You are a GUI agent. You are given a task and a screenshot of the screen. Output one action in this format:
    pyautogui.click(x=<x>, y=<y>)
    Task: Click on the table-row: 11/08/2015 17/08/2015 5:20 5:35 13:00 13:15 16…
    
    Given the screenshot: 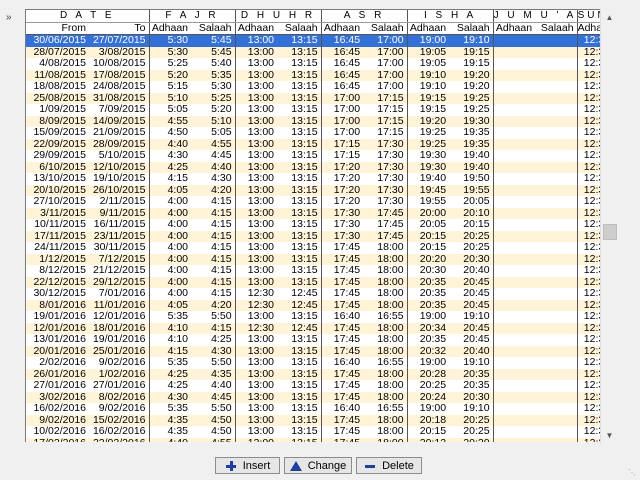 What is the action you would take?
    pyautogui.click(x=313, y=75)
    